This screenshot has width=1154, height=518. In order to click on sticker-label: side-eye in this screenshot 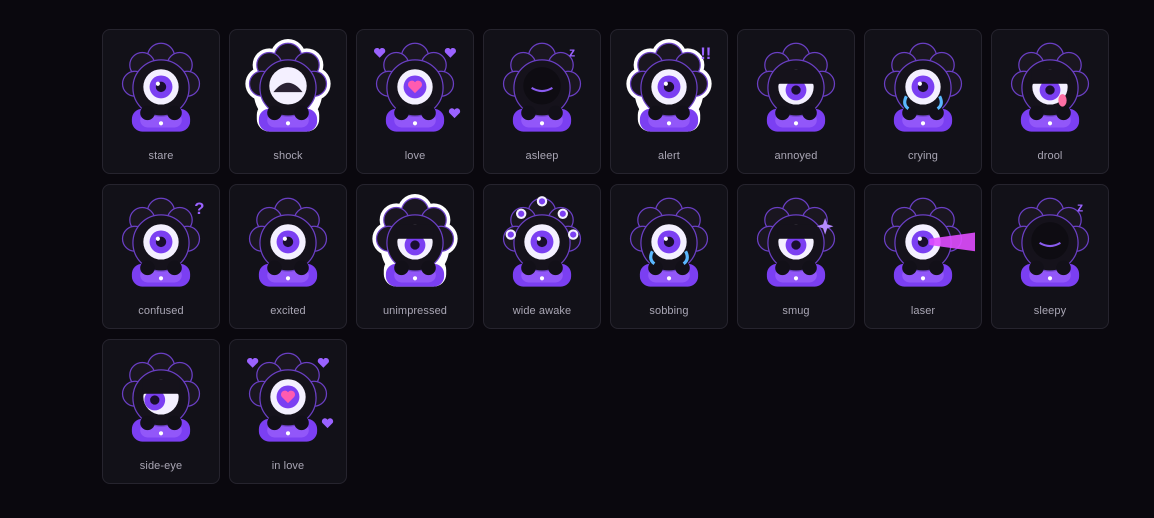, I will do `click(161, 466)`.